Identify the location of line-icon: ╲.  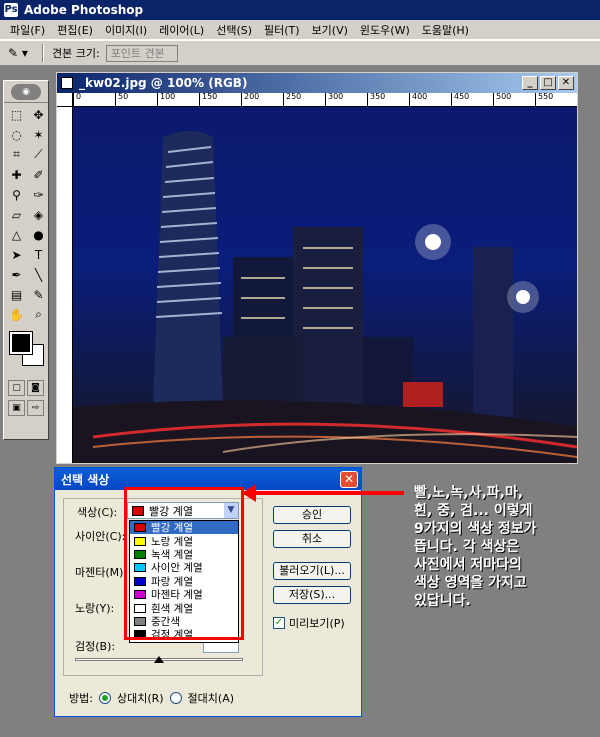
(38, 274).